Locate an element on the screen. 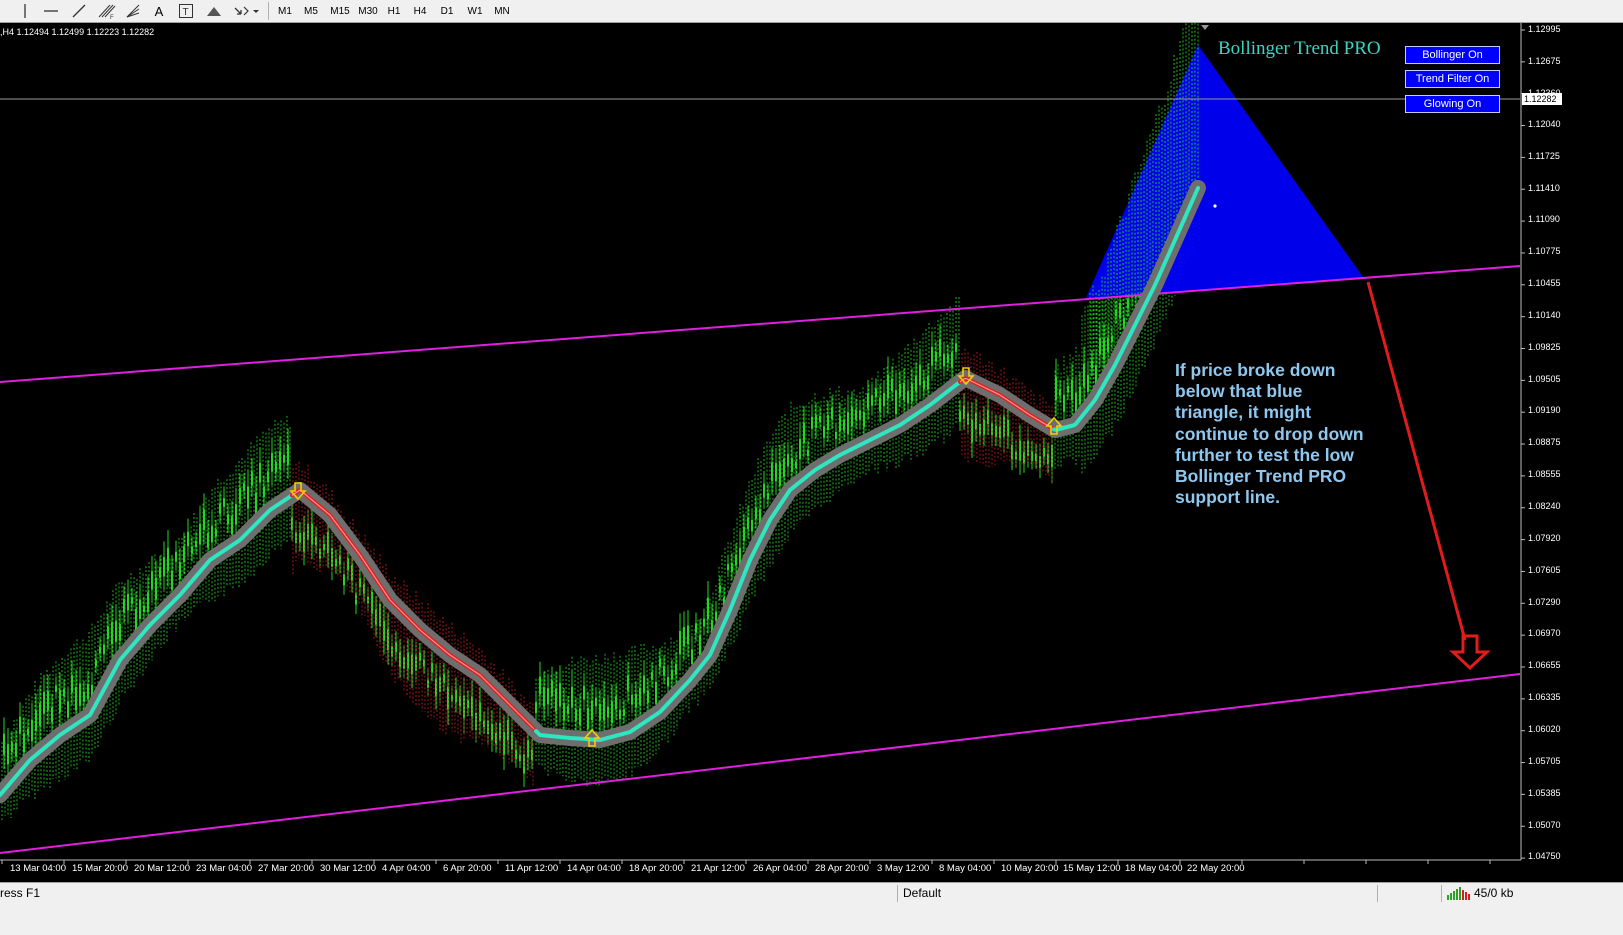 The width and height of the screenshot is (1623, 935). help-hint: ress F1 is located at coordinates (20, 893).